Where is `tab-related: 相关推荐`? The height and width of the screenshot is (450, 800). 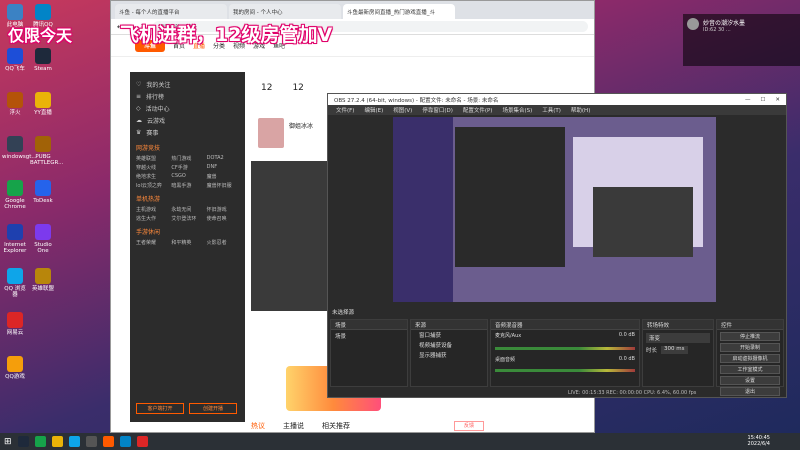 tab-related: 相关推荐 is located at coordinates (336, 426).